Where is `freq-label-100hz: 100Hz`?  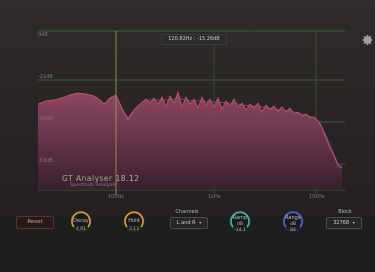 freq-label-100hz: 100Hz is located at coordinates (116, 197).